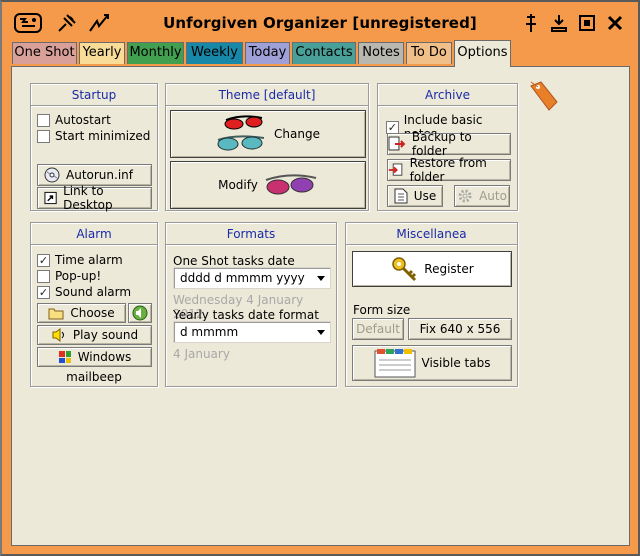 The height and width of the screenshot is (556, 640). Describe the element at coordinates (241, 133) in the screenshot. I see `sunglasses-icon` at that location.